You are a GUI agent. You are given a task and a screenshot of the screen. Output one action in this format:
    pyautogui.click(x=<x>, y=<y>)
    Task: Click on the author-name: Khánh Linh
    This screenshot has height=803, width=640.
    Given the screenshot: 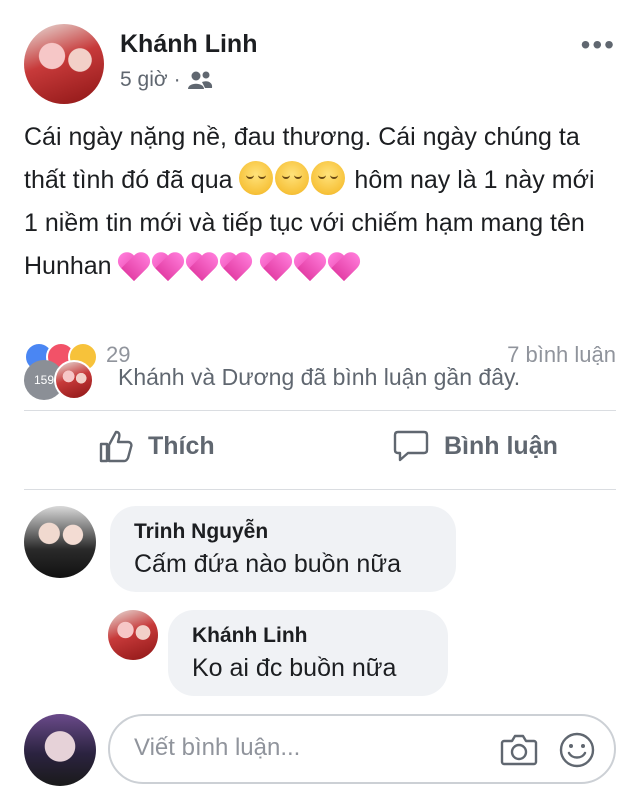 What is the action you would take?
    pyautogui.click(x=188, y=44)
    